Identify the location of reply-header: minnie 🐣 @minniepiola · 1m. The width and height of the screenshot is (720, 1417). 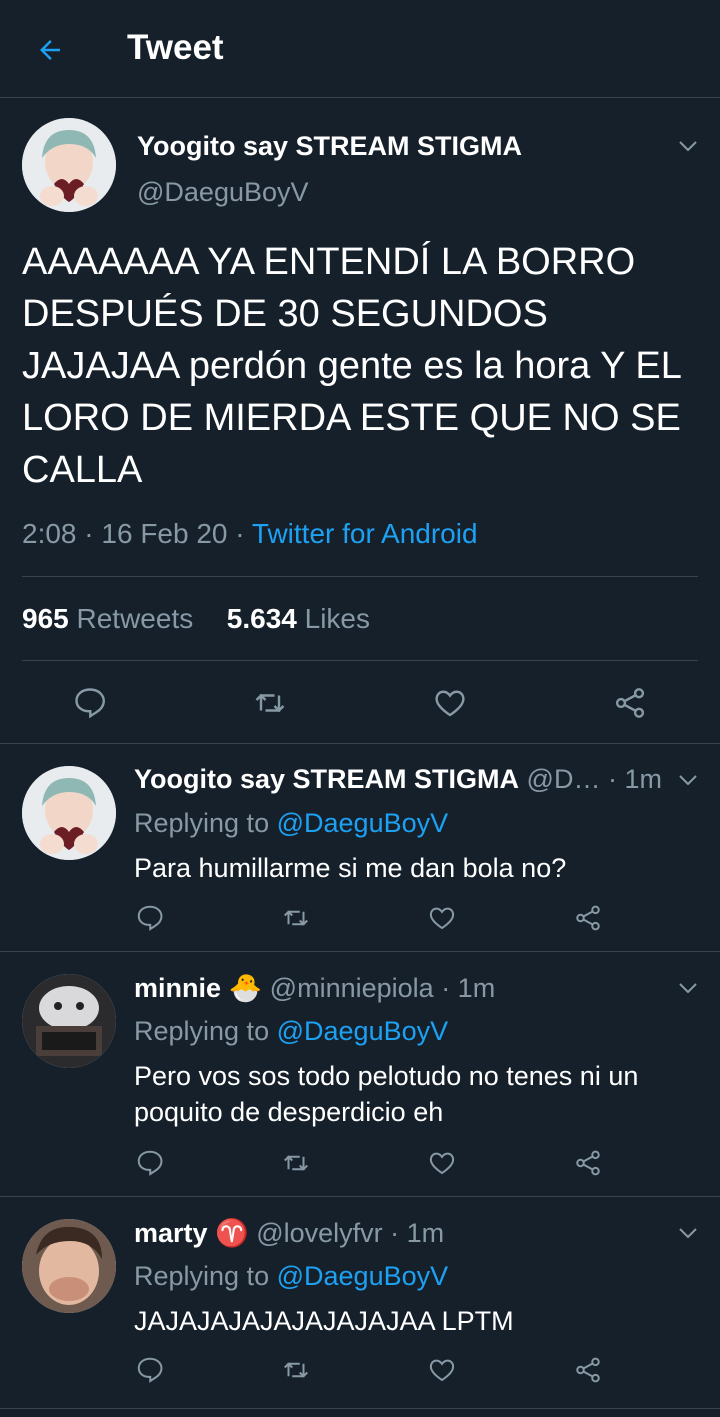
(314, 988).